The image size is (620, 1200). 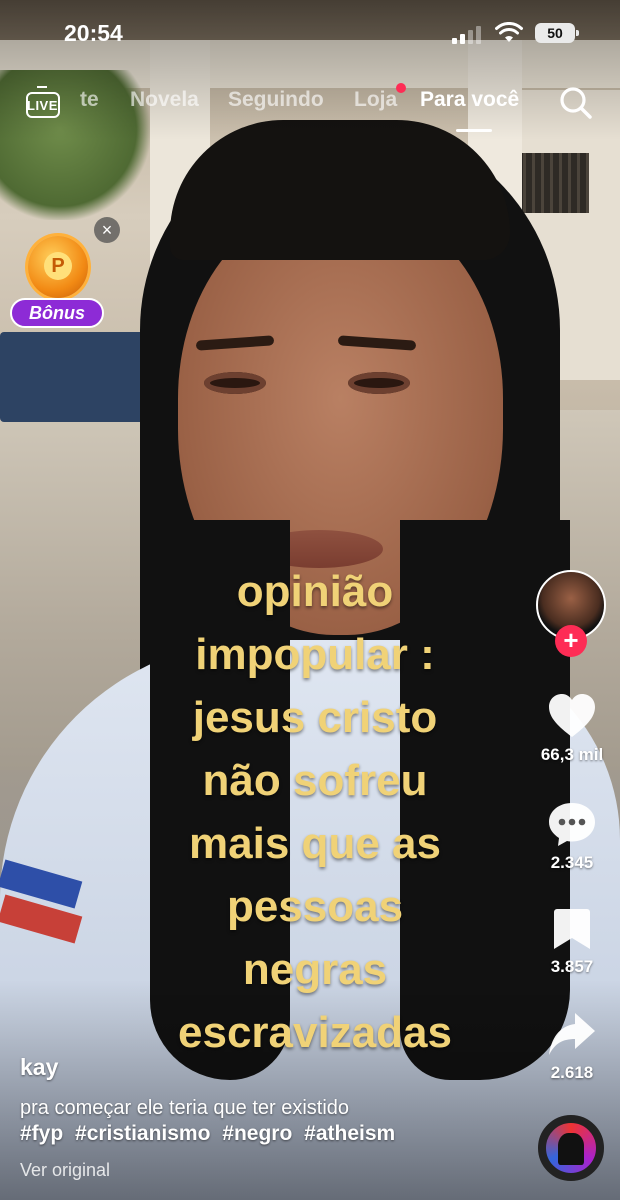 I want to click on share-button: 2.618, so click(x=572, y=1047).